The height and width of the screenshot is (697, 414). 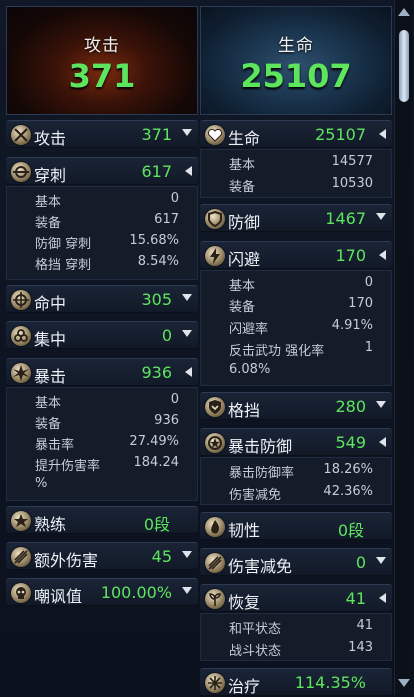 What do you see at coordinates (107, 485) in the screenshot?
I see `detail-row: %` at bounding box center [107, 485].